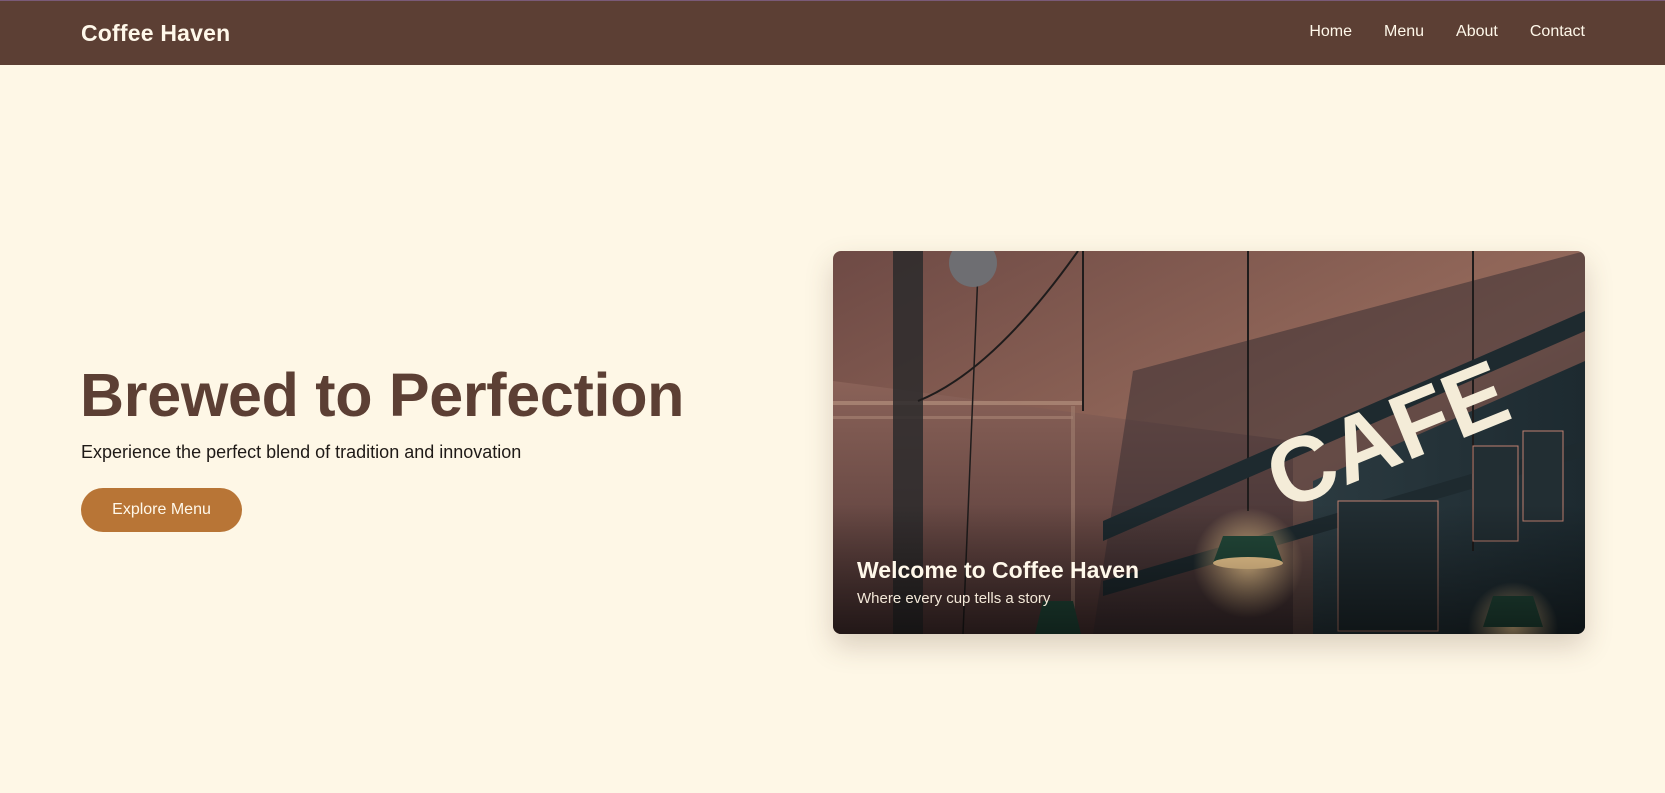 The width and height of the screenshot is (1665, 793). What do you see at coordinates (382, 395) in the screenshot?
I see `hero-title: Brewed to Perfection` at bounding box center [382, 395].